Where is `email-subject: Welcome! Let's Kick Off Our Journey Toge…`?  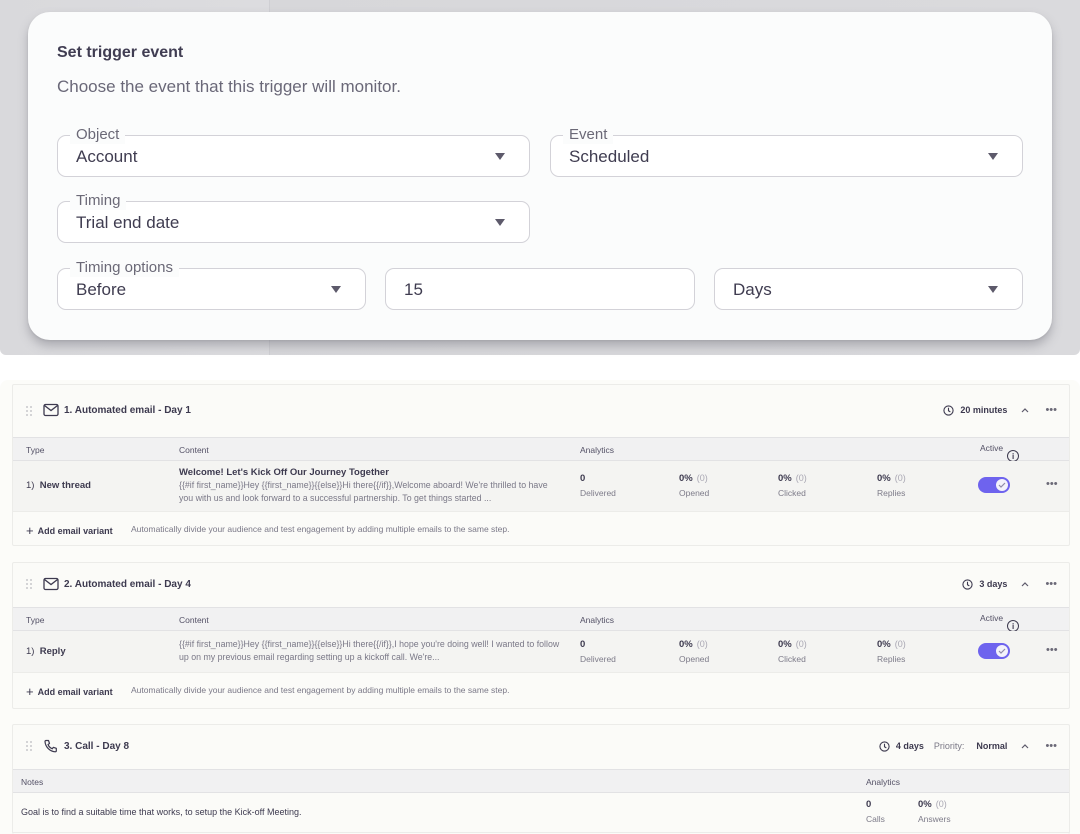
email-subject: Welcome! Let's Kick Off Our Journey Toge… is located at coordinates (284, 472).